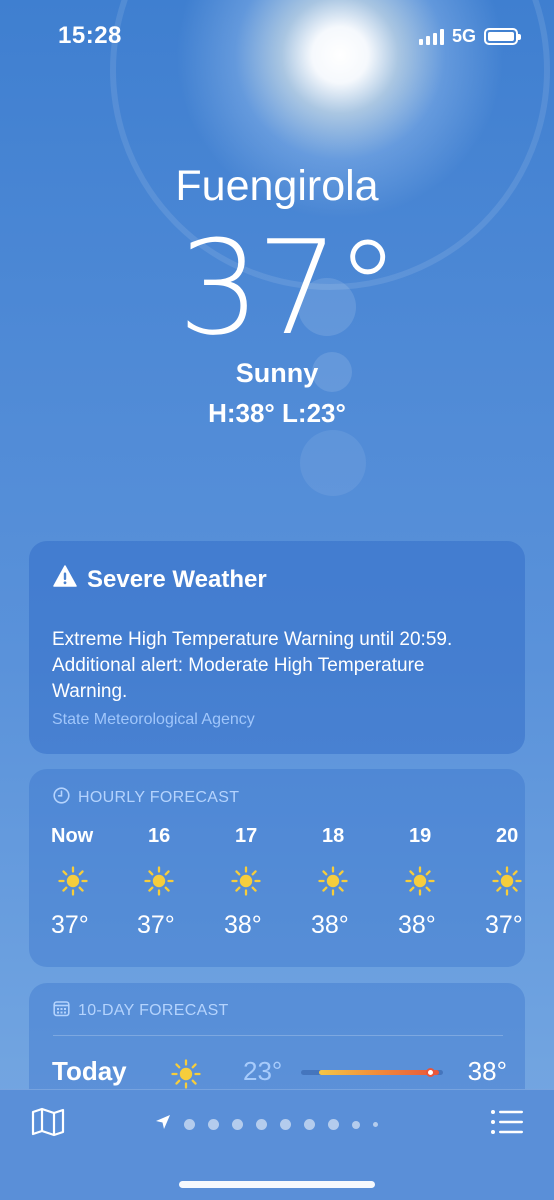  I want to click on ten-day-label: 10-DAY FORECAST, so click(153, 1010).